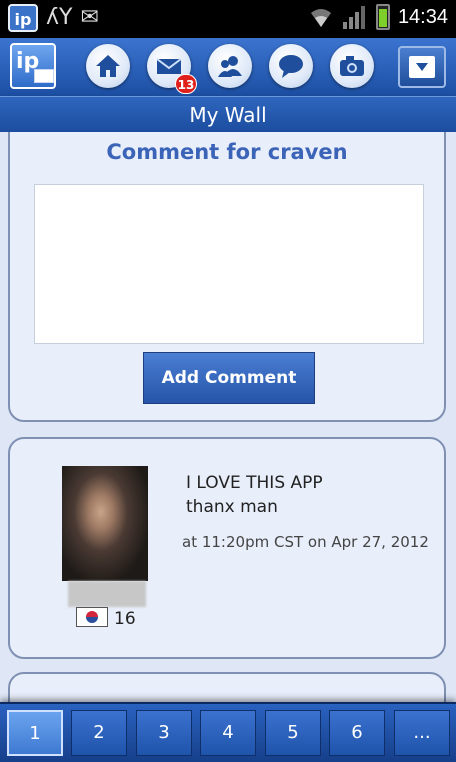 The height and width of the screenshot is (762, 456). I want to click on status-bar-right: 14:34, so click(378, 17).